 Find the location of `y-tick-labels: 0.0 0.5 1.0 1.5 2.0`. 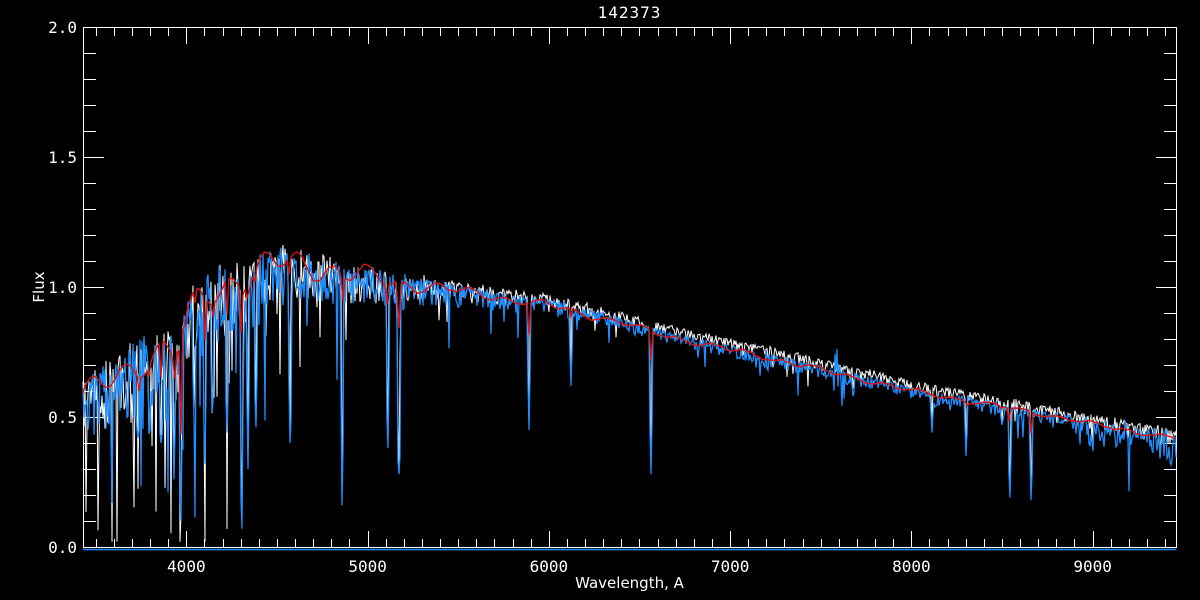

y-tick-labels: 0.0 0.5 1.0 1.5 2.0 is located at coordinates (62, 287).